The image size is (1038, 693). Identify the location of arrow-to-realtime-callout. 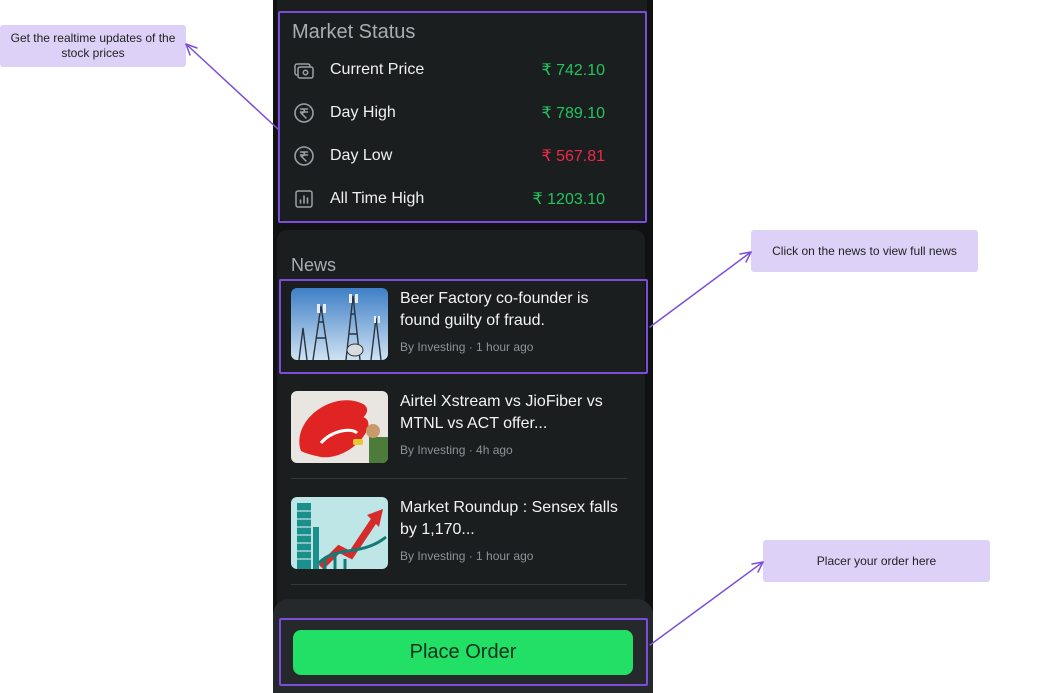
(232, 87).